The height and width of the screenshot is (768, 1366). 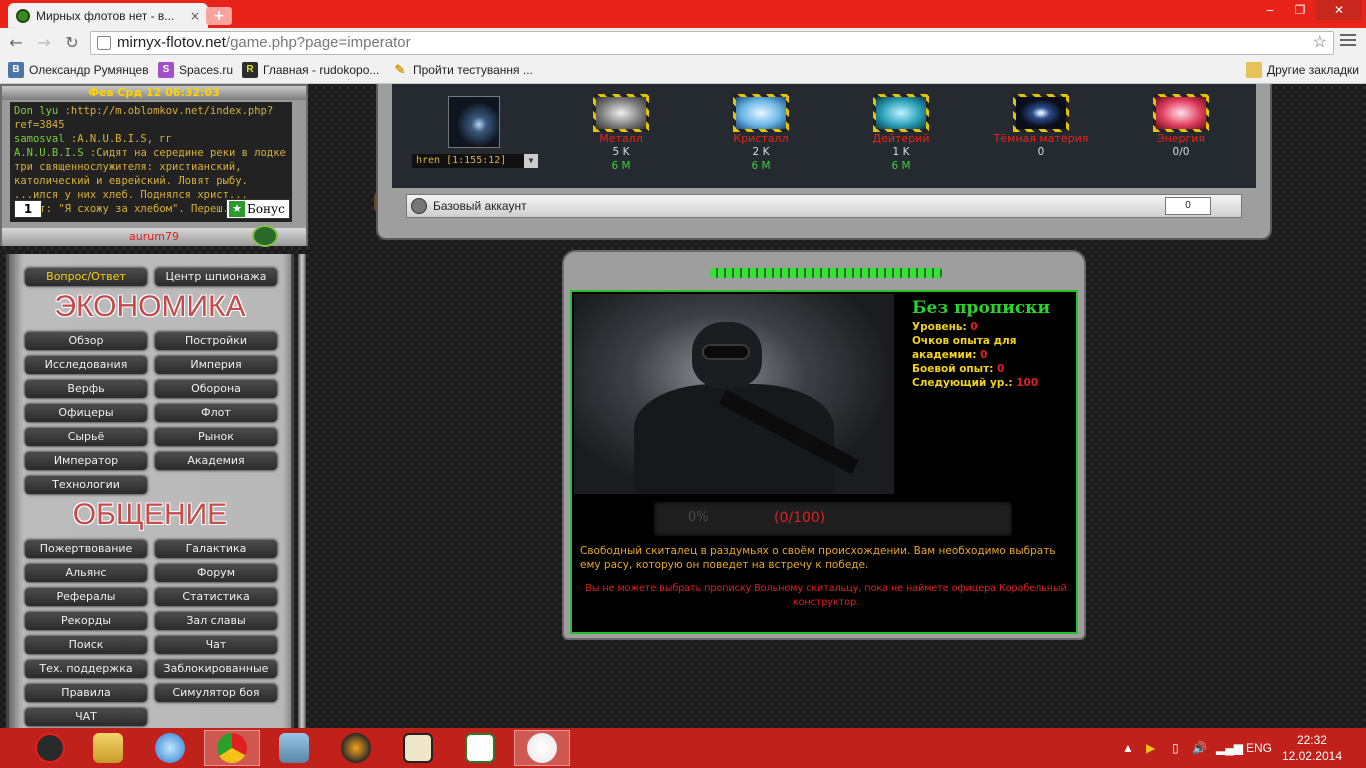 What do you see at coordinates (216, 669) in the screenshot?
I see `menu-banned: Заблокированные` at bounding box center [216, 669].